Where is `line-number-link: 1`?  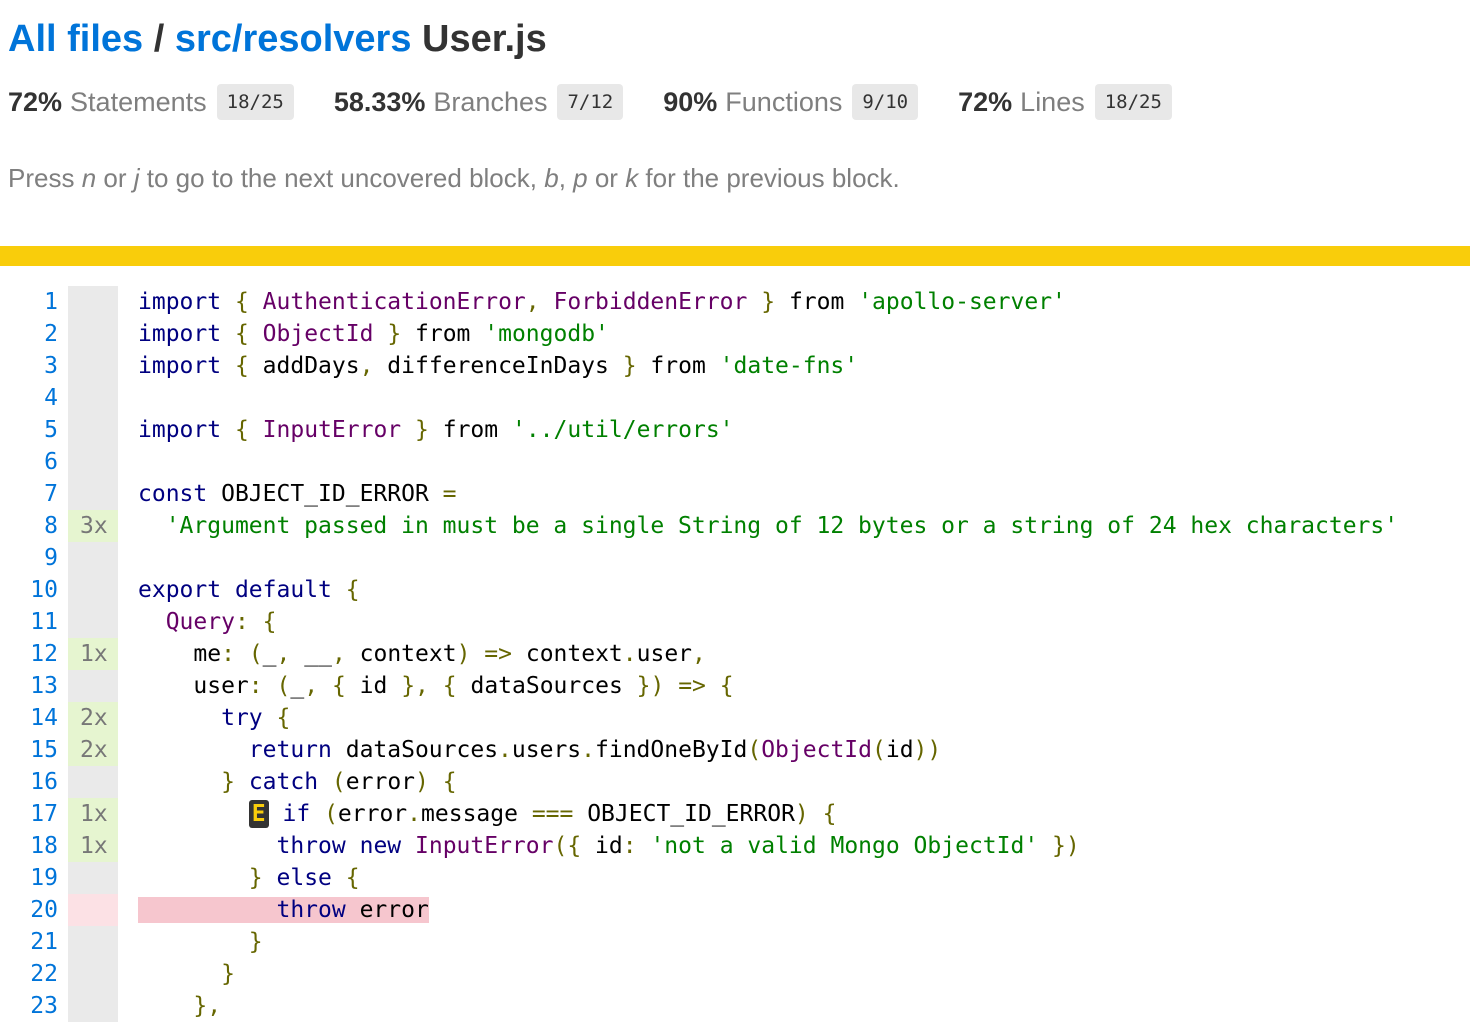
line-number-link: 1 is located at coordinates (29, 302).